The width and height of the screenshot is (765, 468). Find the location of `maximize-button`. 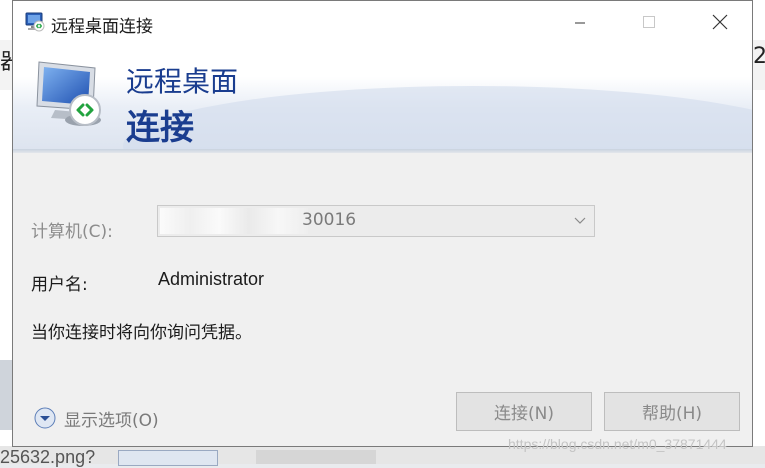

maximize-button is located at coordinates (649, 23).